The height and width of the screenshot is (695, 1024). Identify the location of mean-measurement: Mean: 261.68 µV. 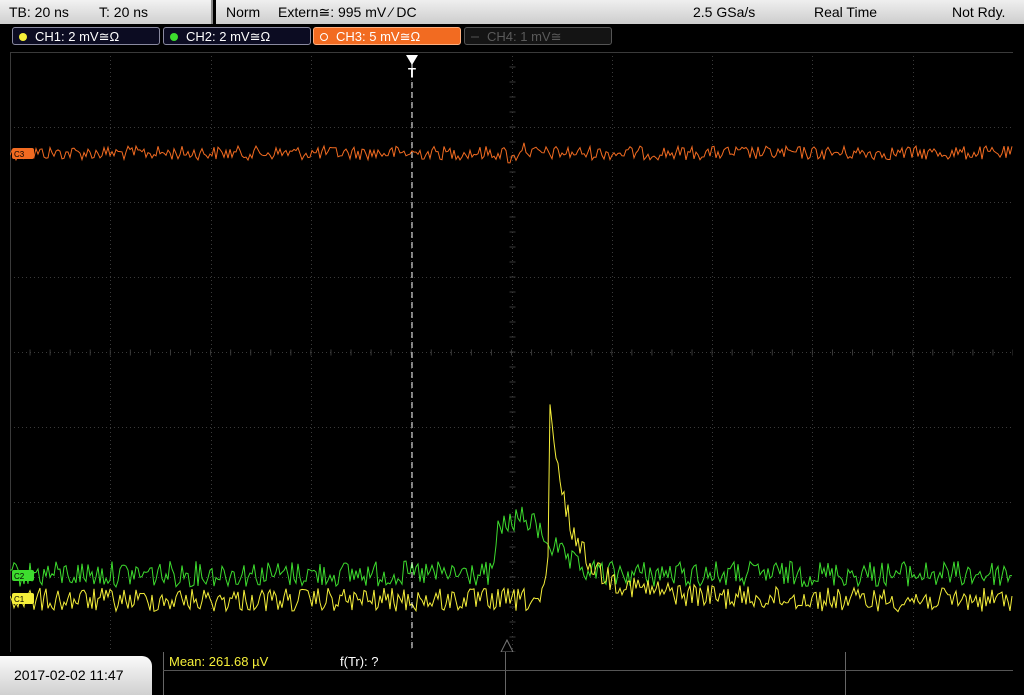
(218, 661).